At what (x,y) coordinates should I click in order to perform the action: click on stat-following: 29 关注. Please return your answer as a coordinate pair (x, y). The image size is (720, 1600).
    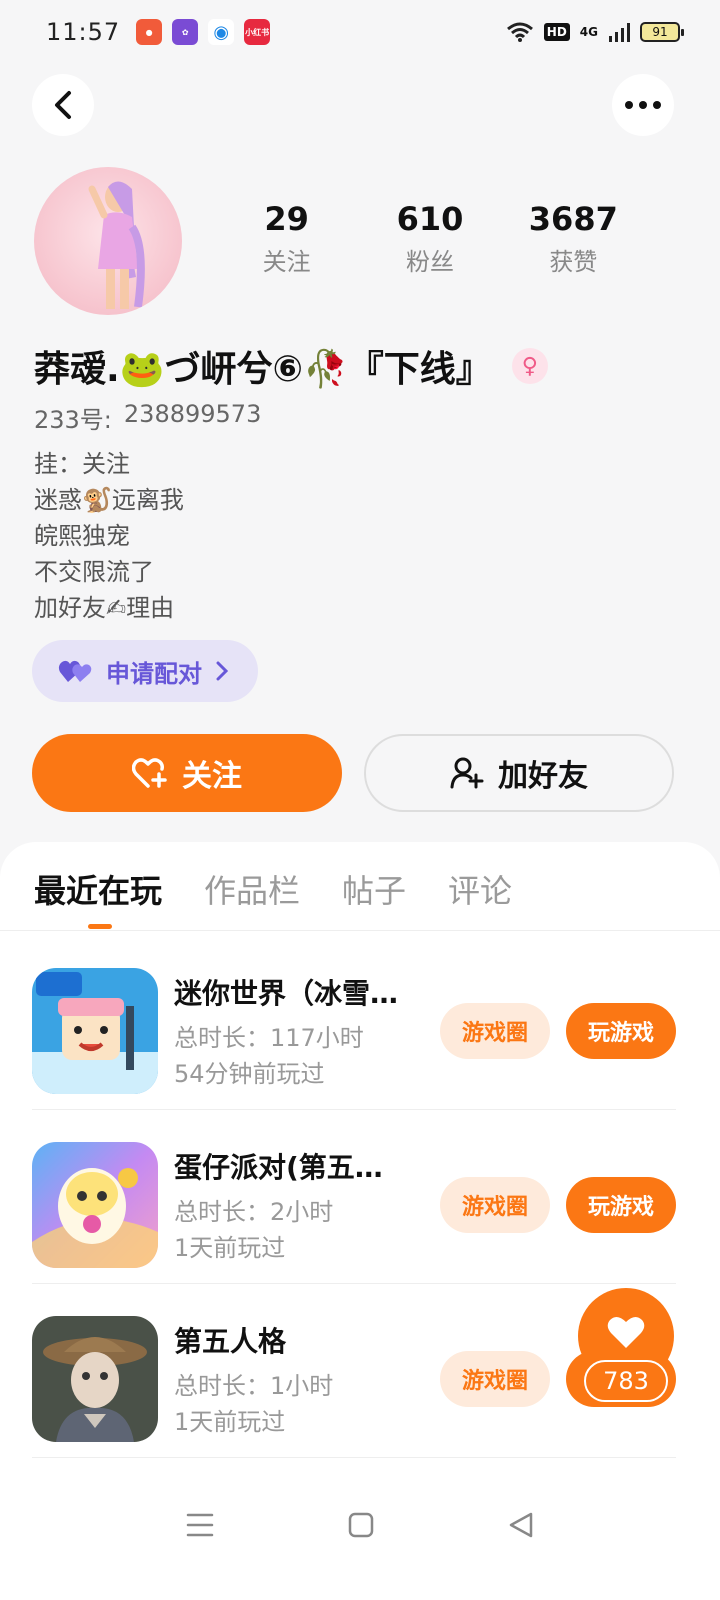
    Looking at the image, I should click on (286, 238).